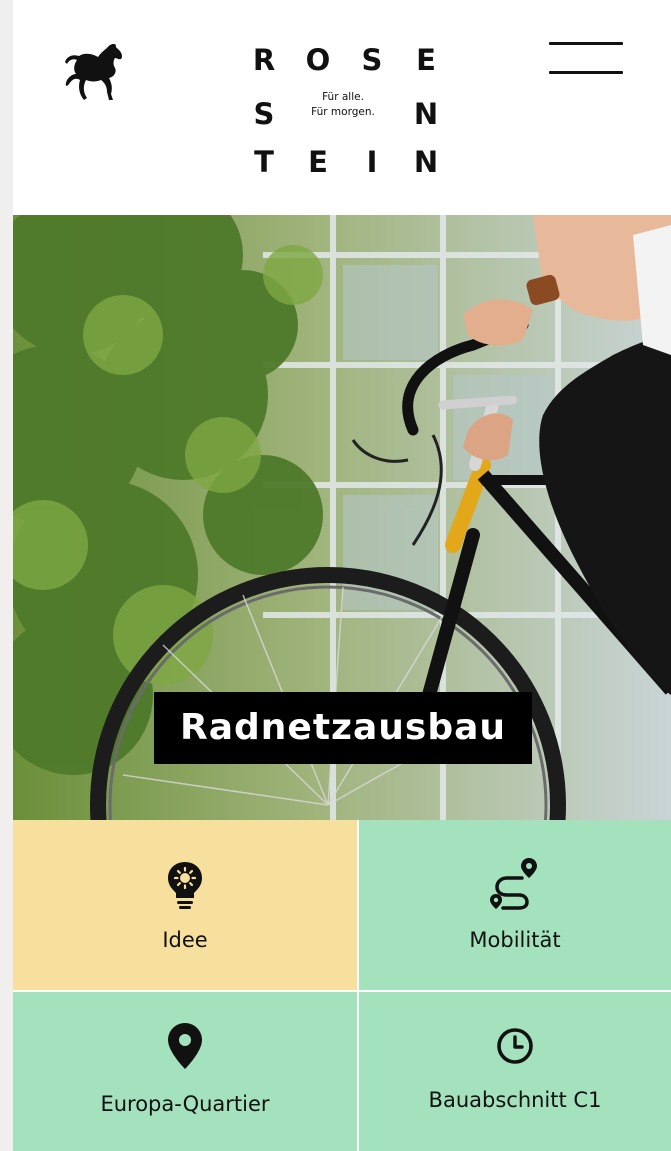 The width and height of the screenshot is (671, 1151). I want to click on logo-letter: I, so click(372, 162).